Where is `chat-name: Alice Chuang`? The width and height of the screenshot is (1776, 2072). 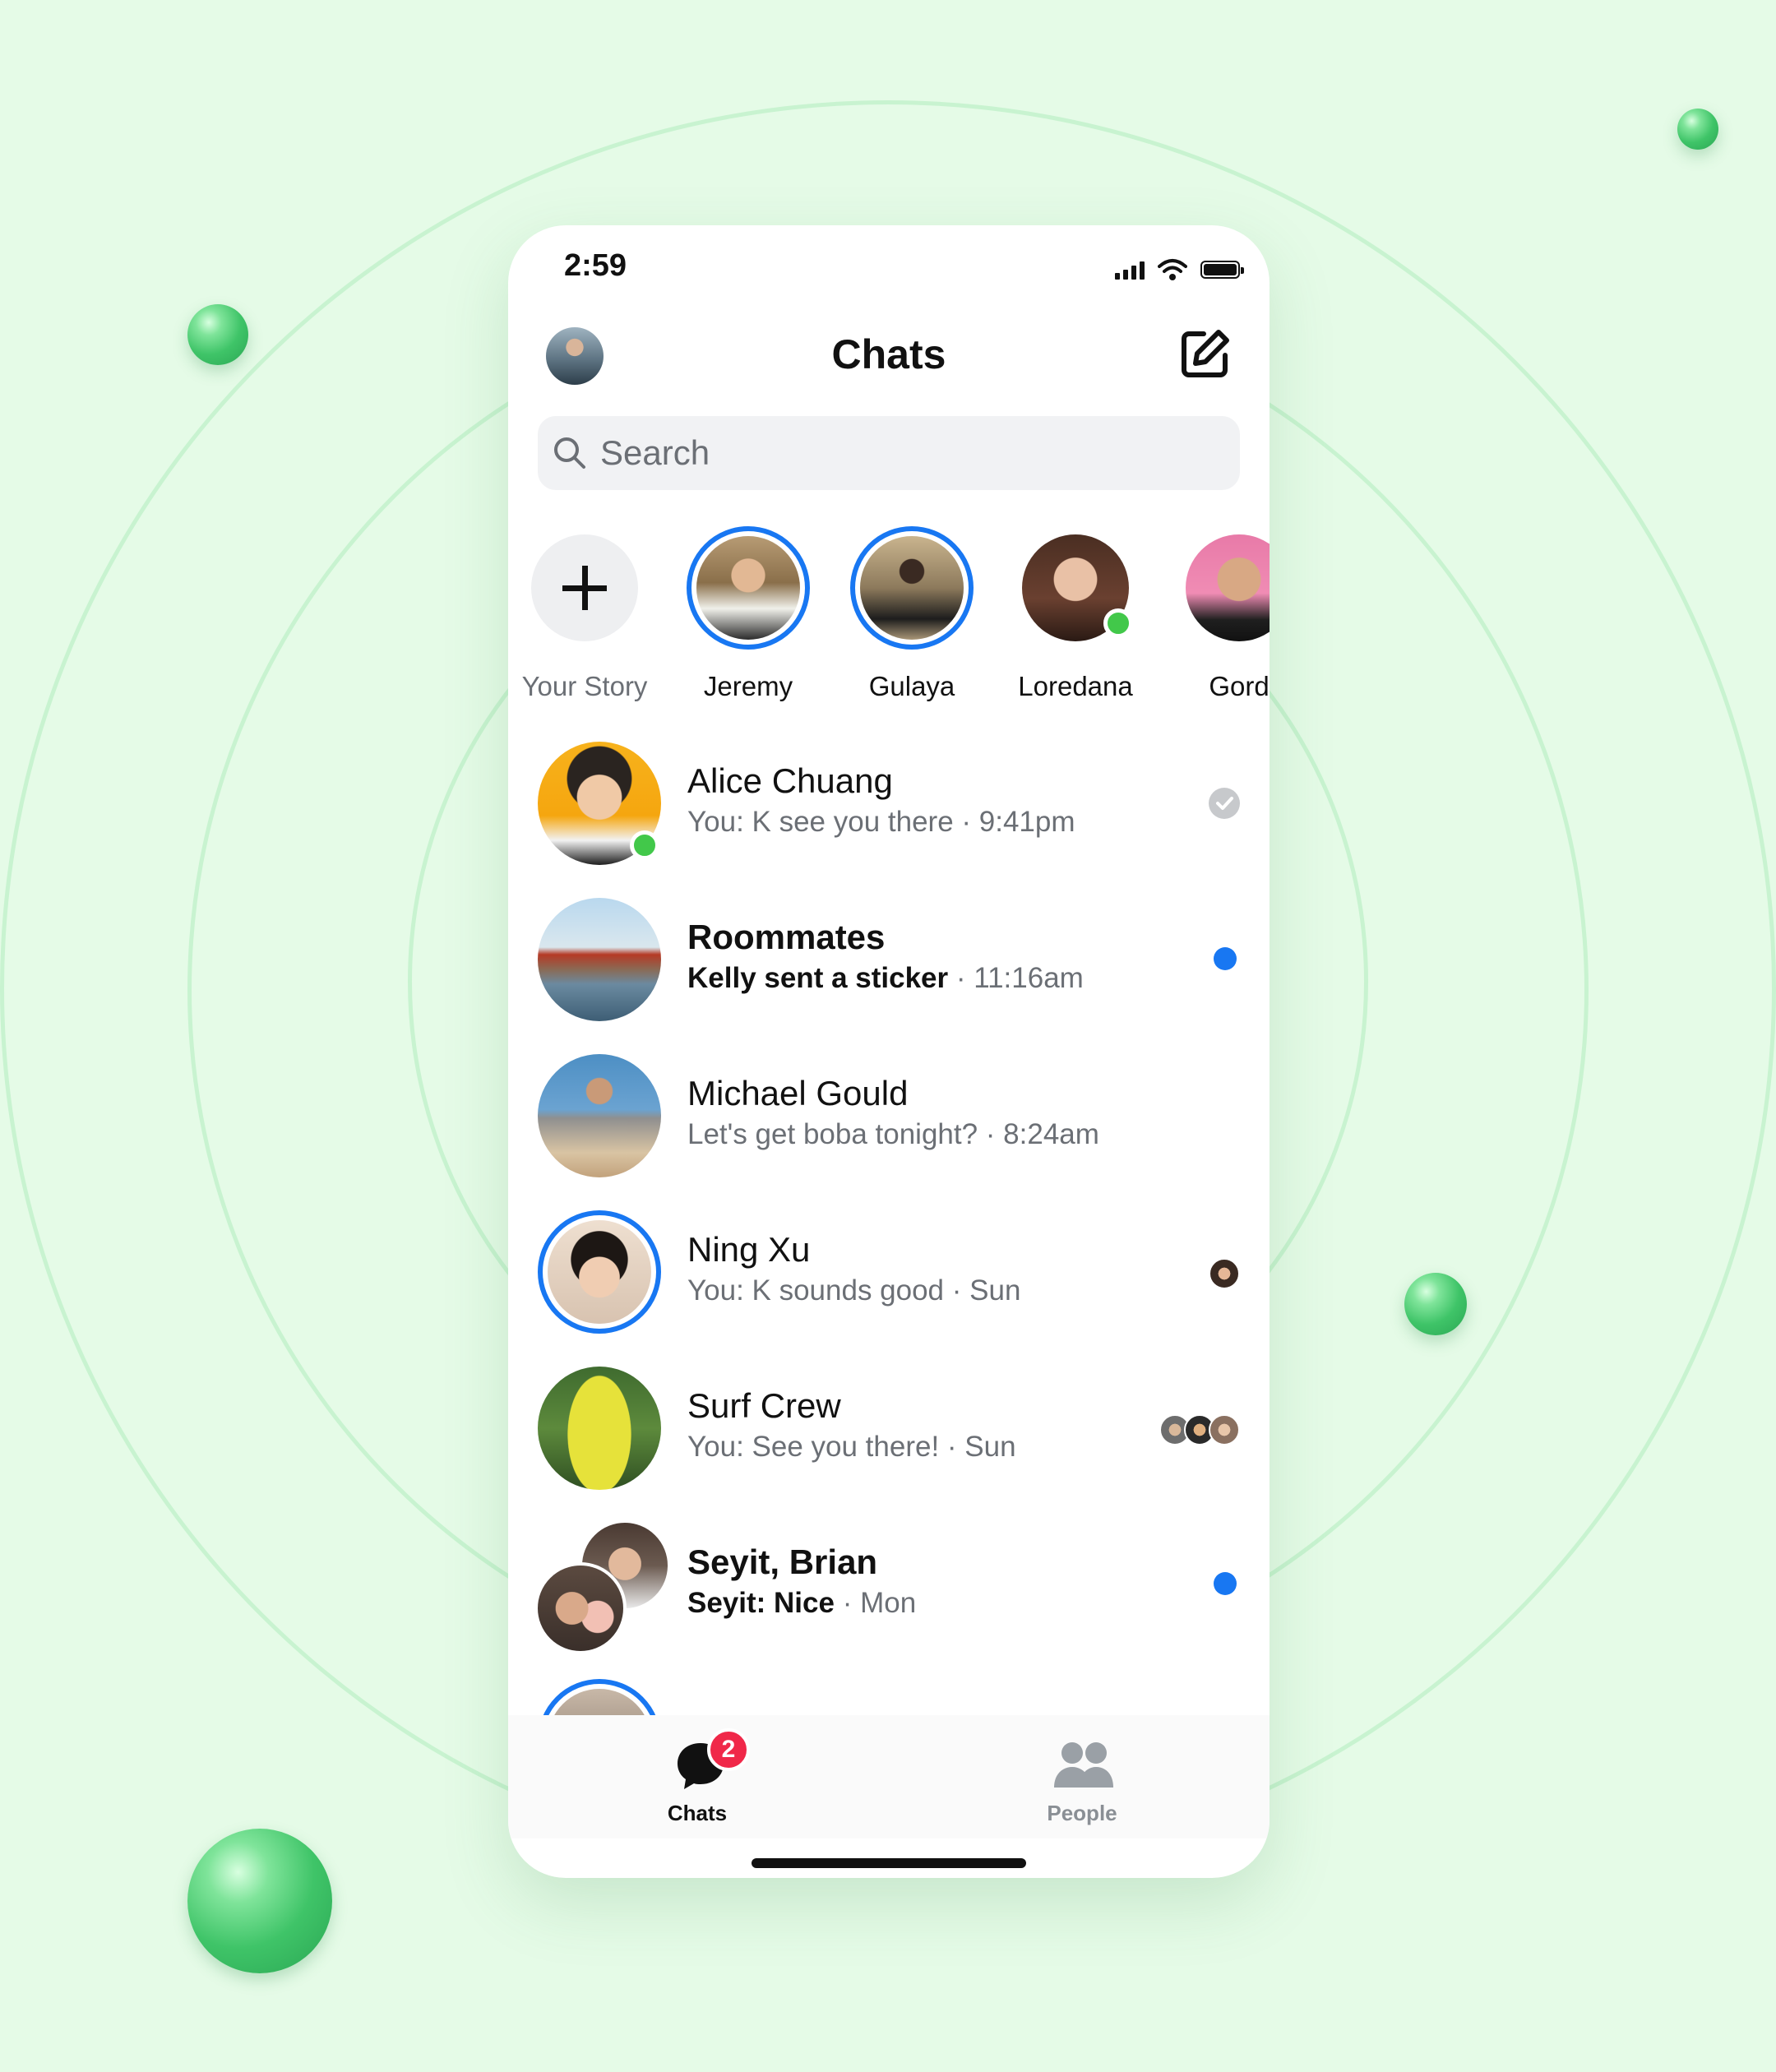
chat-name: Alice Chuang is located at coordinates (790, 780).